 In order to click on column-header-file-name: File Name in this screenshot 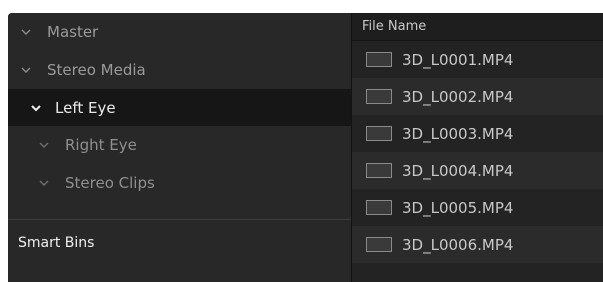, I will do `click(477, 27)`.